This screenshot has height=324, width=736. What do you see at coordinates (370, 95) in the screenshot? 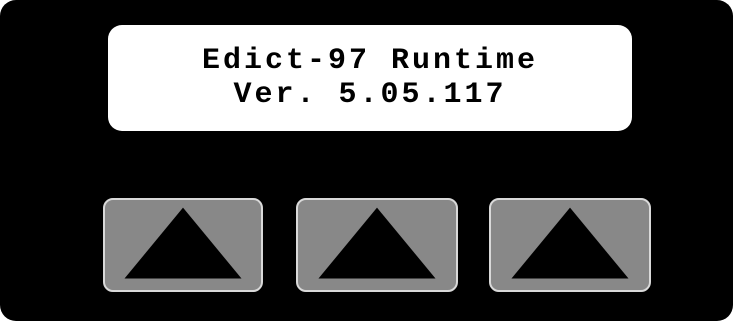
I see `display-line-2: Ver. 5.05.117` at bounding box center [370, 95].